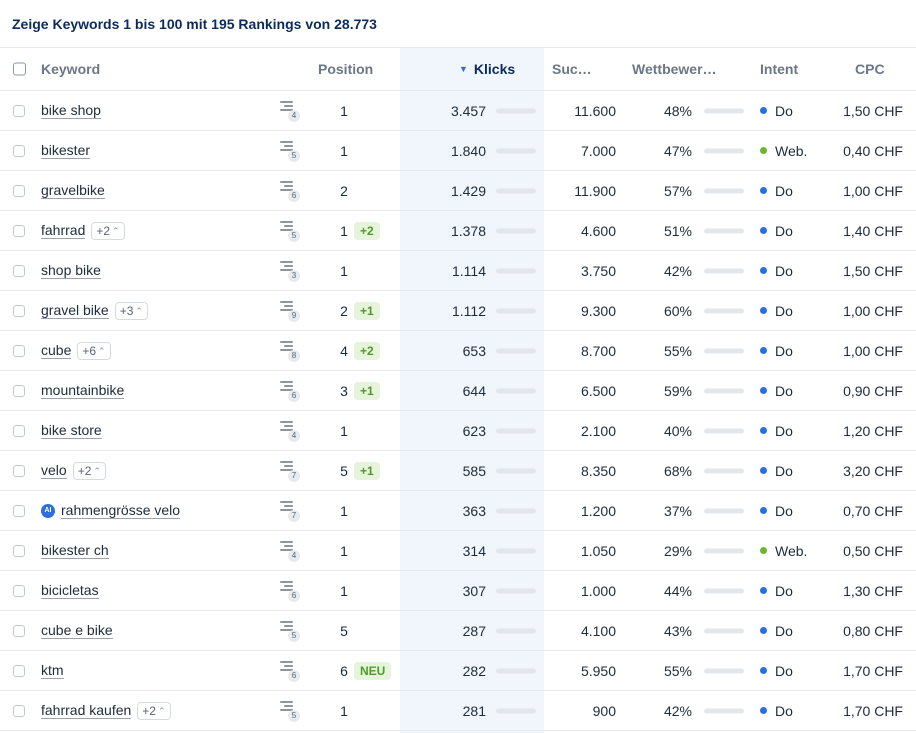 This screenshot has height=733, width=916. Describe the element at coordinates (469, 310) in the screenshot. I see `klicks-value: 1.112` at that location.